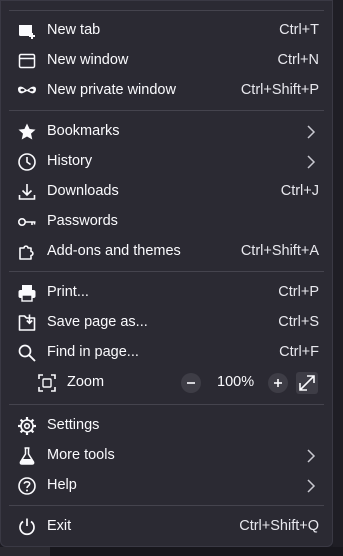 This screenshot has width=343, height=556. I want to click on menu-item-label: Passwords, so click(82, 221).